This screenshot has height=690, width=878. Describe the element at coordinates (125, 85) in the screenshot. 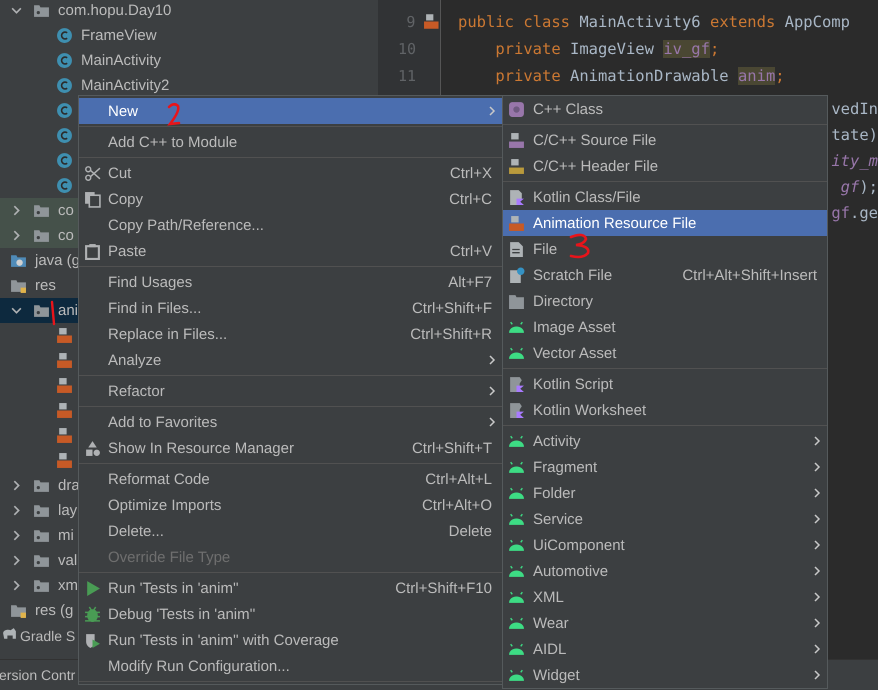

I see `tree-label: MainActivity2` at that location.